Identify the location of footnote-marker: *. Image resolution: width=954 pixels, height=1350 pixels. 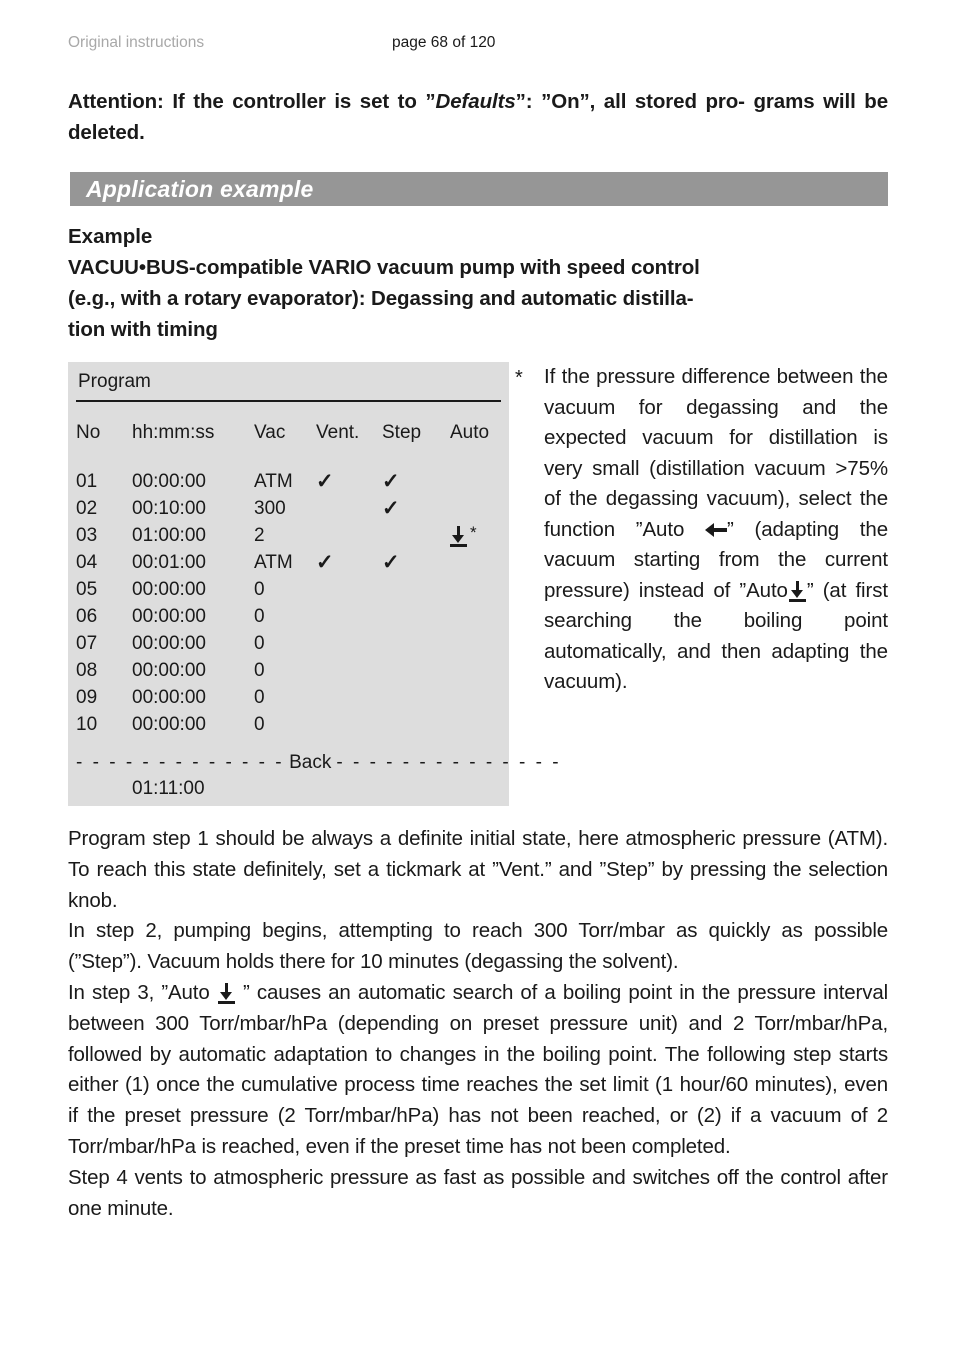
(519, 378).